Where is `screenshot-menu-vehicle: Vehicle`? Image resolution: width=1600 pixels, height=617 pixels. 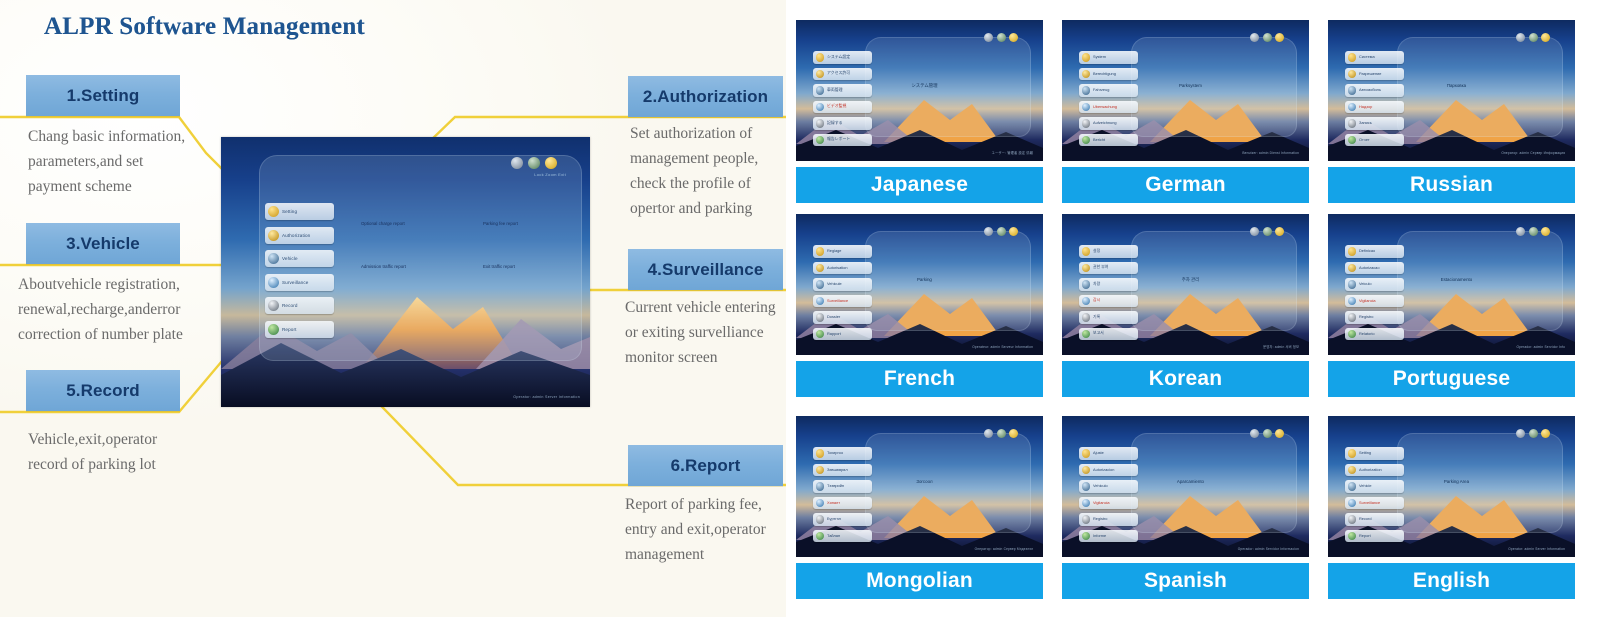 screenshot-menu-vehicle: Vehicle is located at coordinates (299, 258).